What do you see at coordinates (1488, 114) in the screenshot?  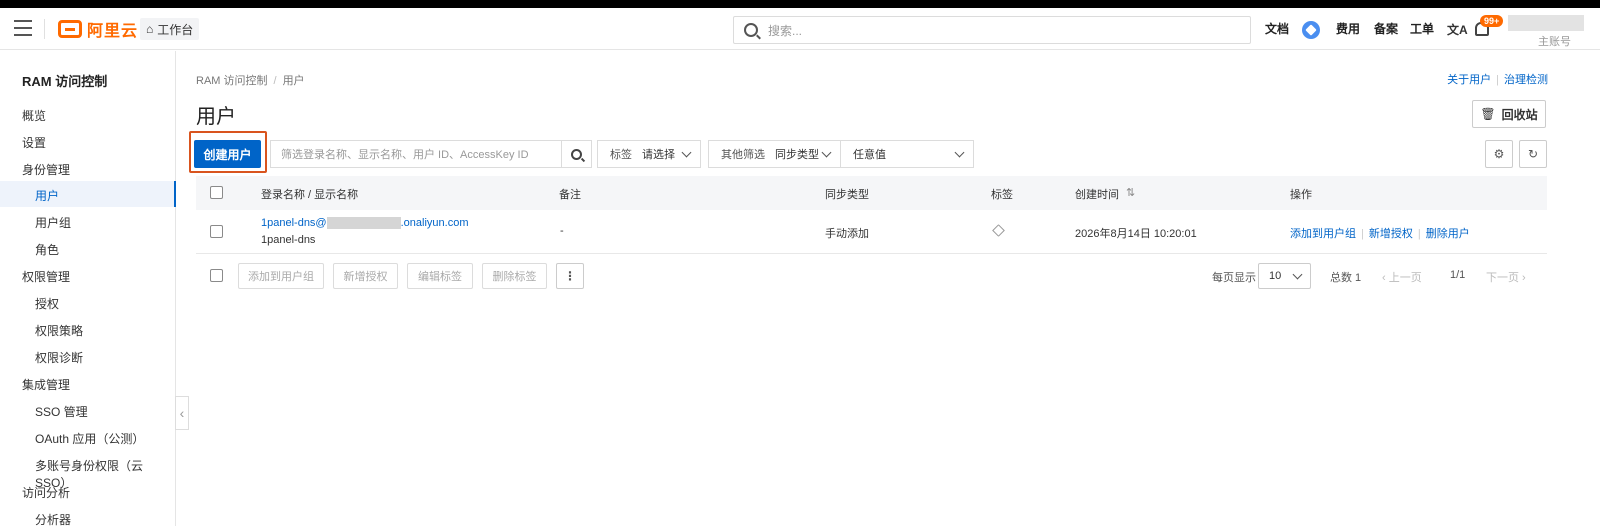 I see `trash-icon: 🗑` at bounding box center [1488, 114].